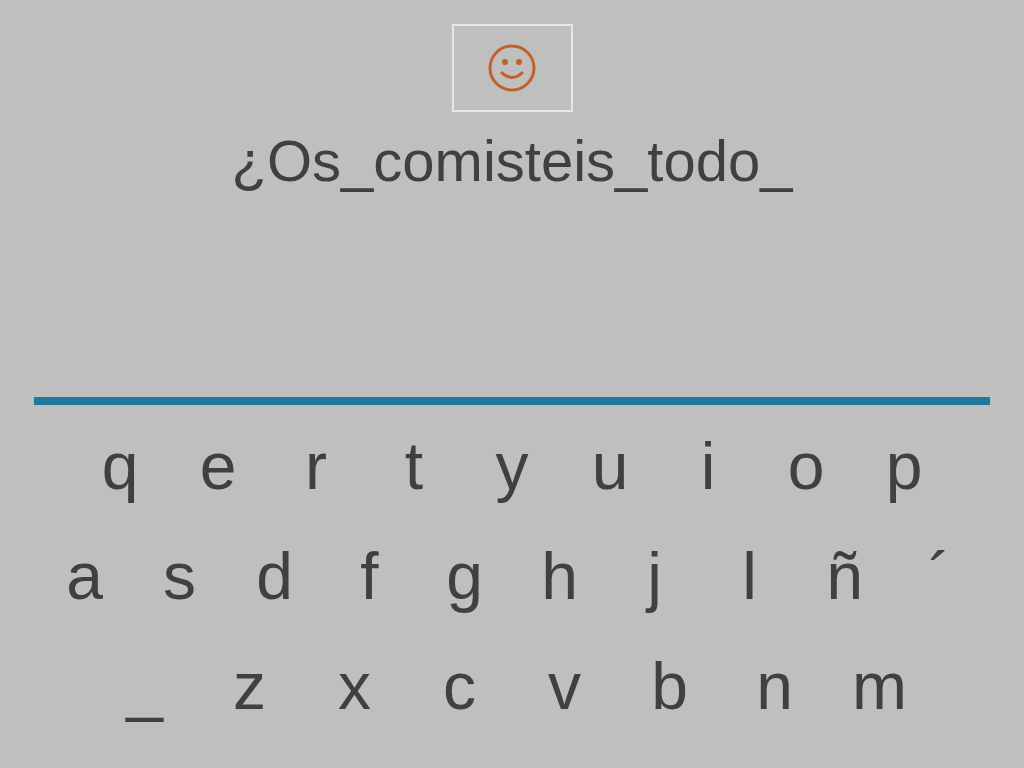 The height and width of the screenshot is (768, 1024). What do you see at coordinates (144, 686) in the screenshot?
I see `key-button: _` at bounding box center [144, 686].